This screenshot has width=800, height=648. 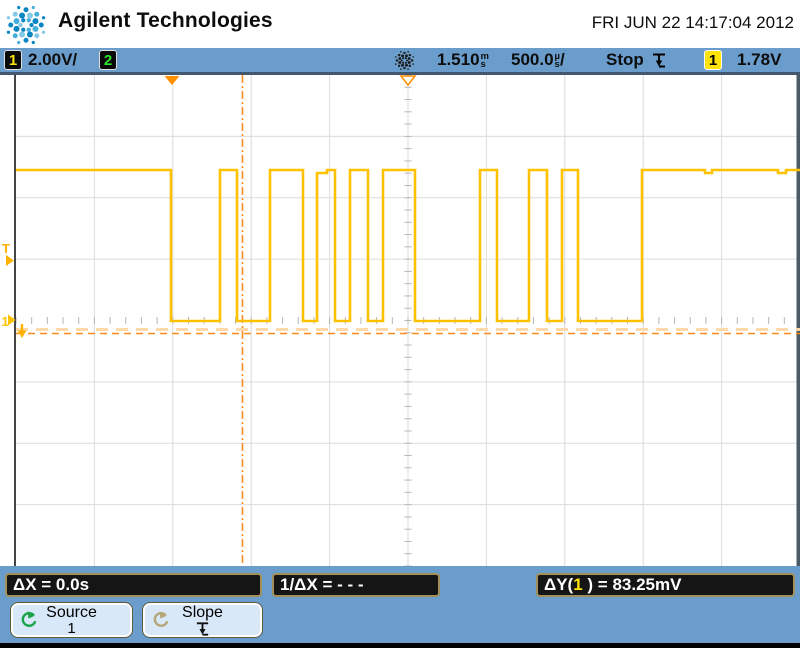 What do you see at coordinates (408, 81) in the screenshot?
I see `time-reference-marker` at bounding box center [408, 81].